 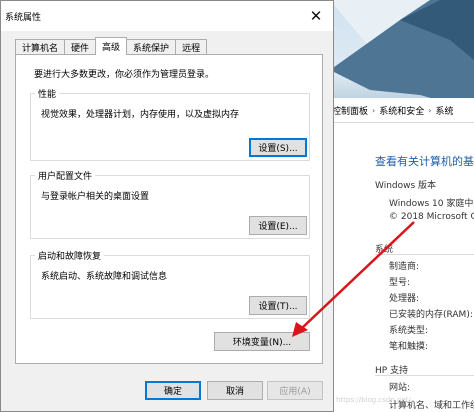 What do you see at coordinates (400, 283) in the screenshot?
I see `system-row: 型号:` at bounding box center [400, 283].